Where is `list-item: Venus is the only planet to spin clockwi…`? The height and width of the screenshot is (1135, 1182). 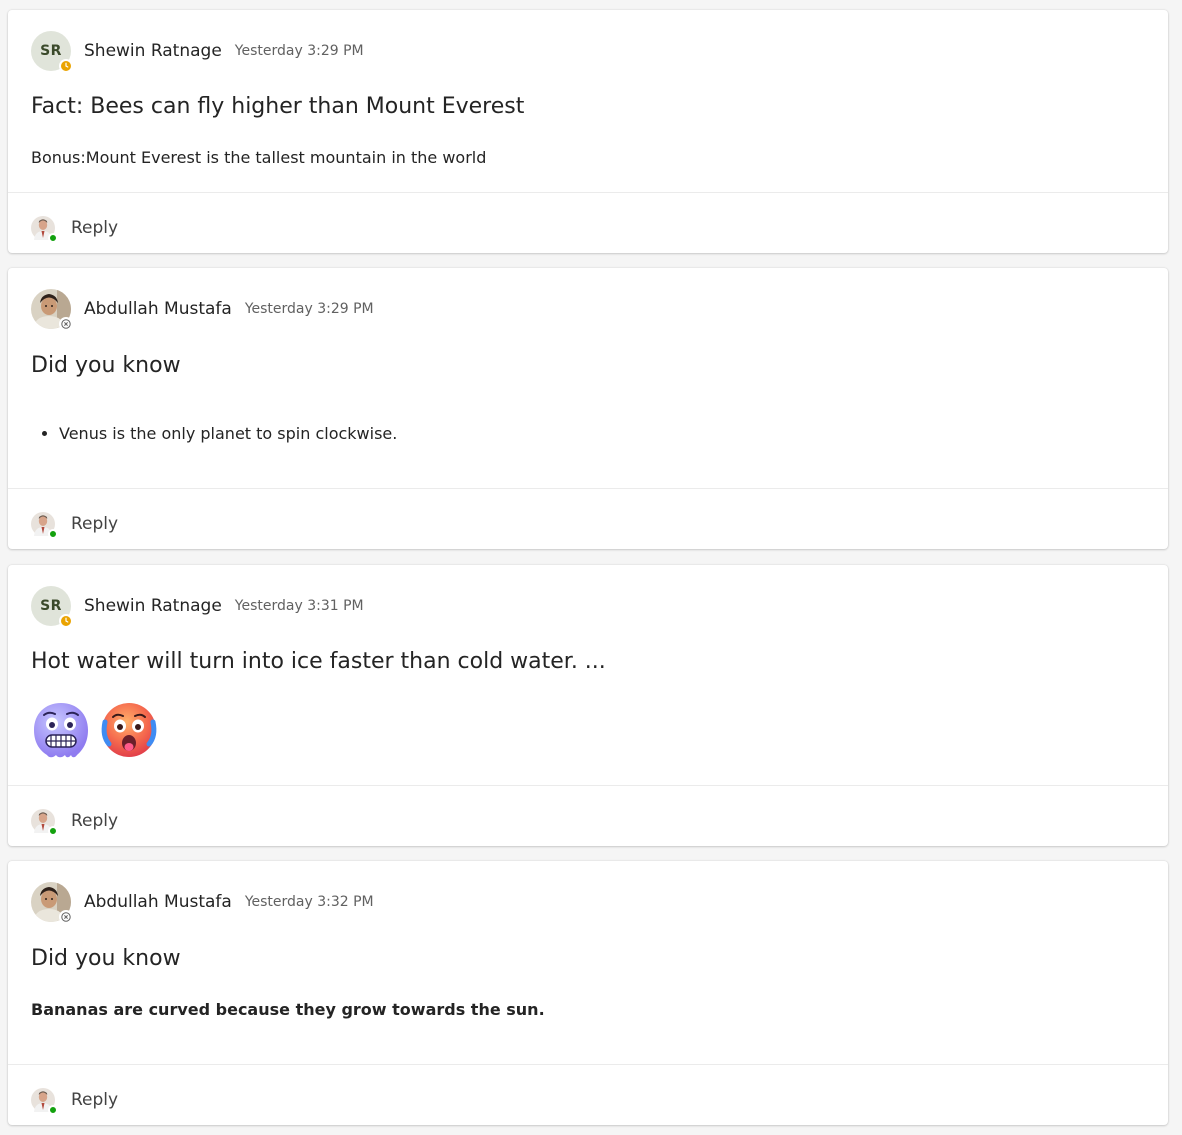 list-item: Venus is the only planet to spin clockwi… is located at coordinates (228, 433).